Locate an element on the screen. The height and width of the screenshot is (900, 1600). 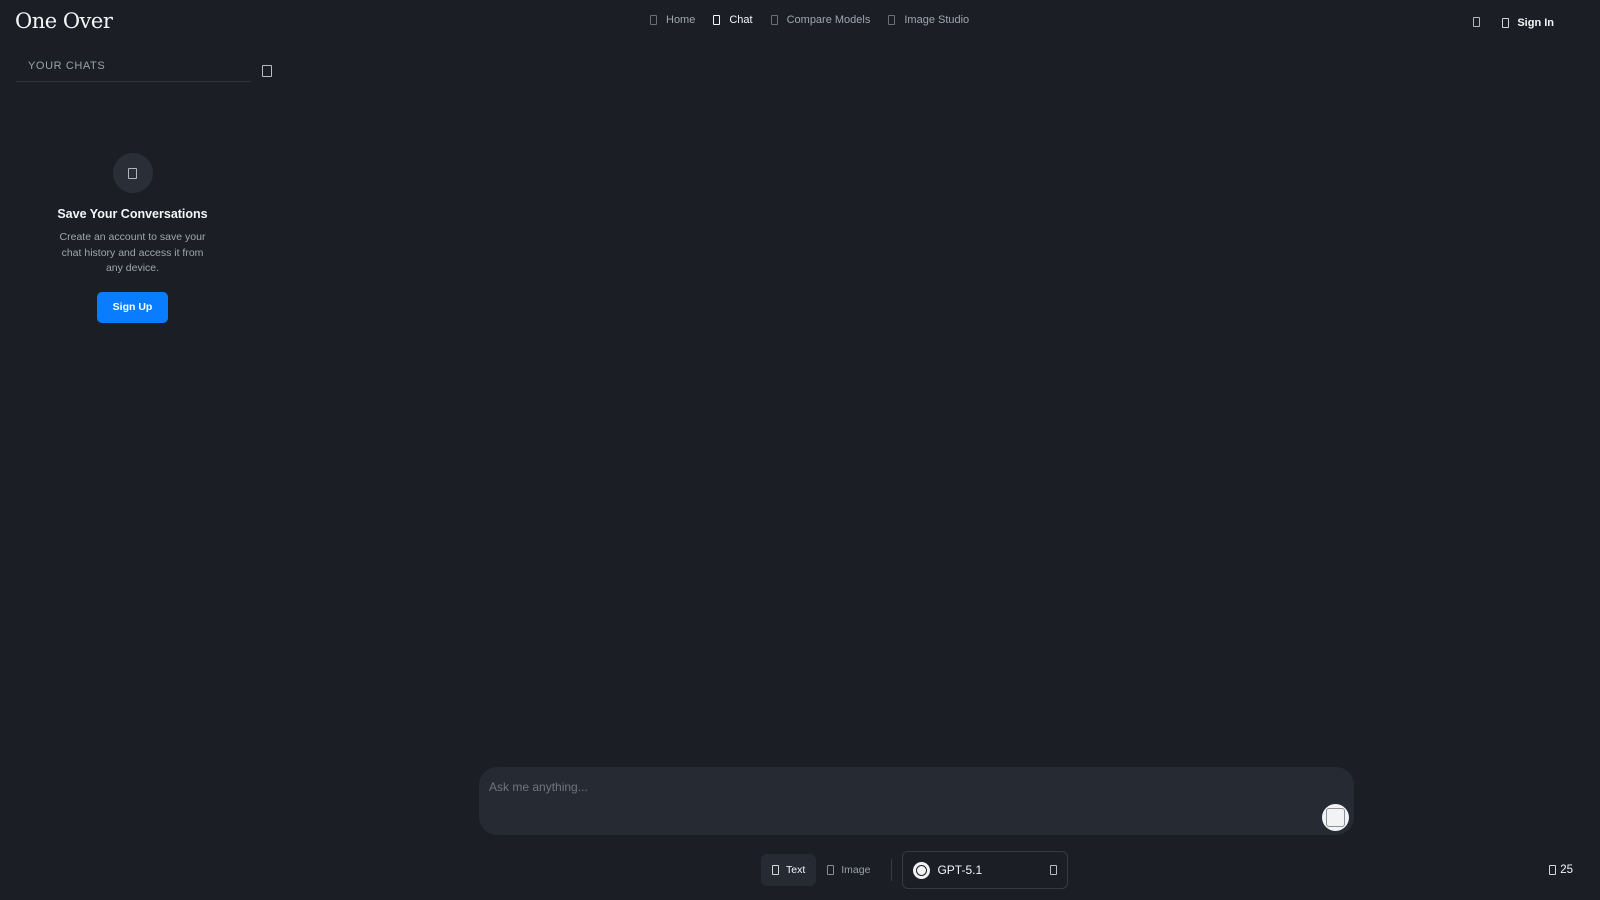
mode-image-button: Image is located at coordinates (848, 870).